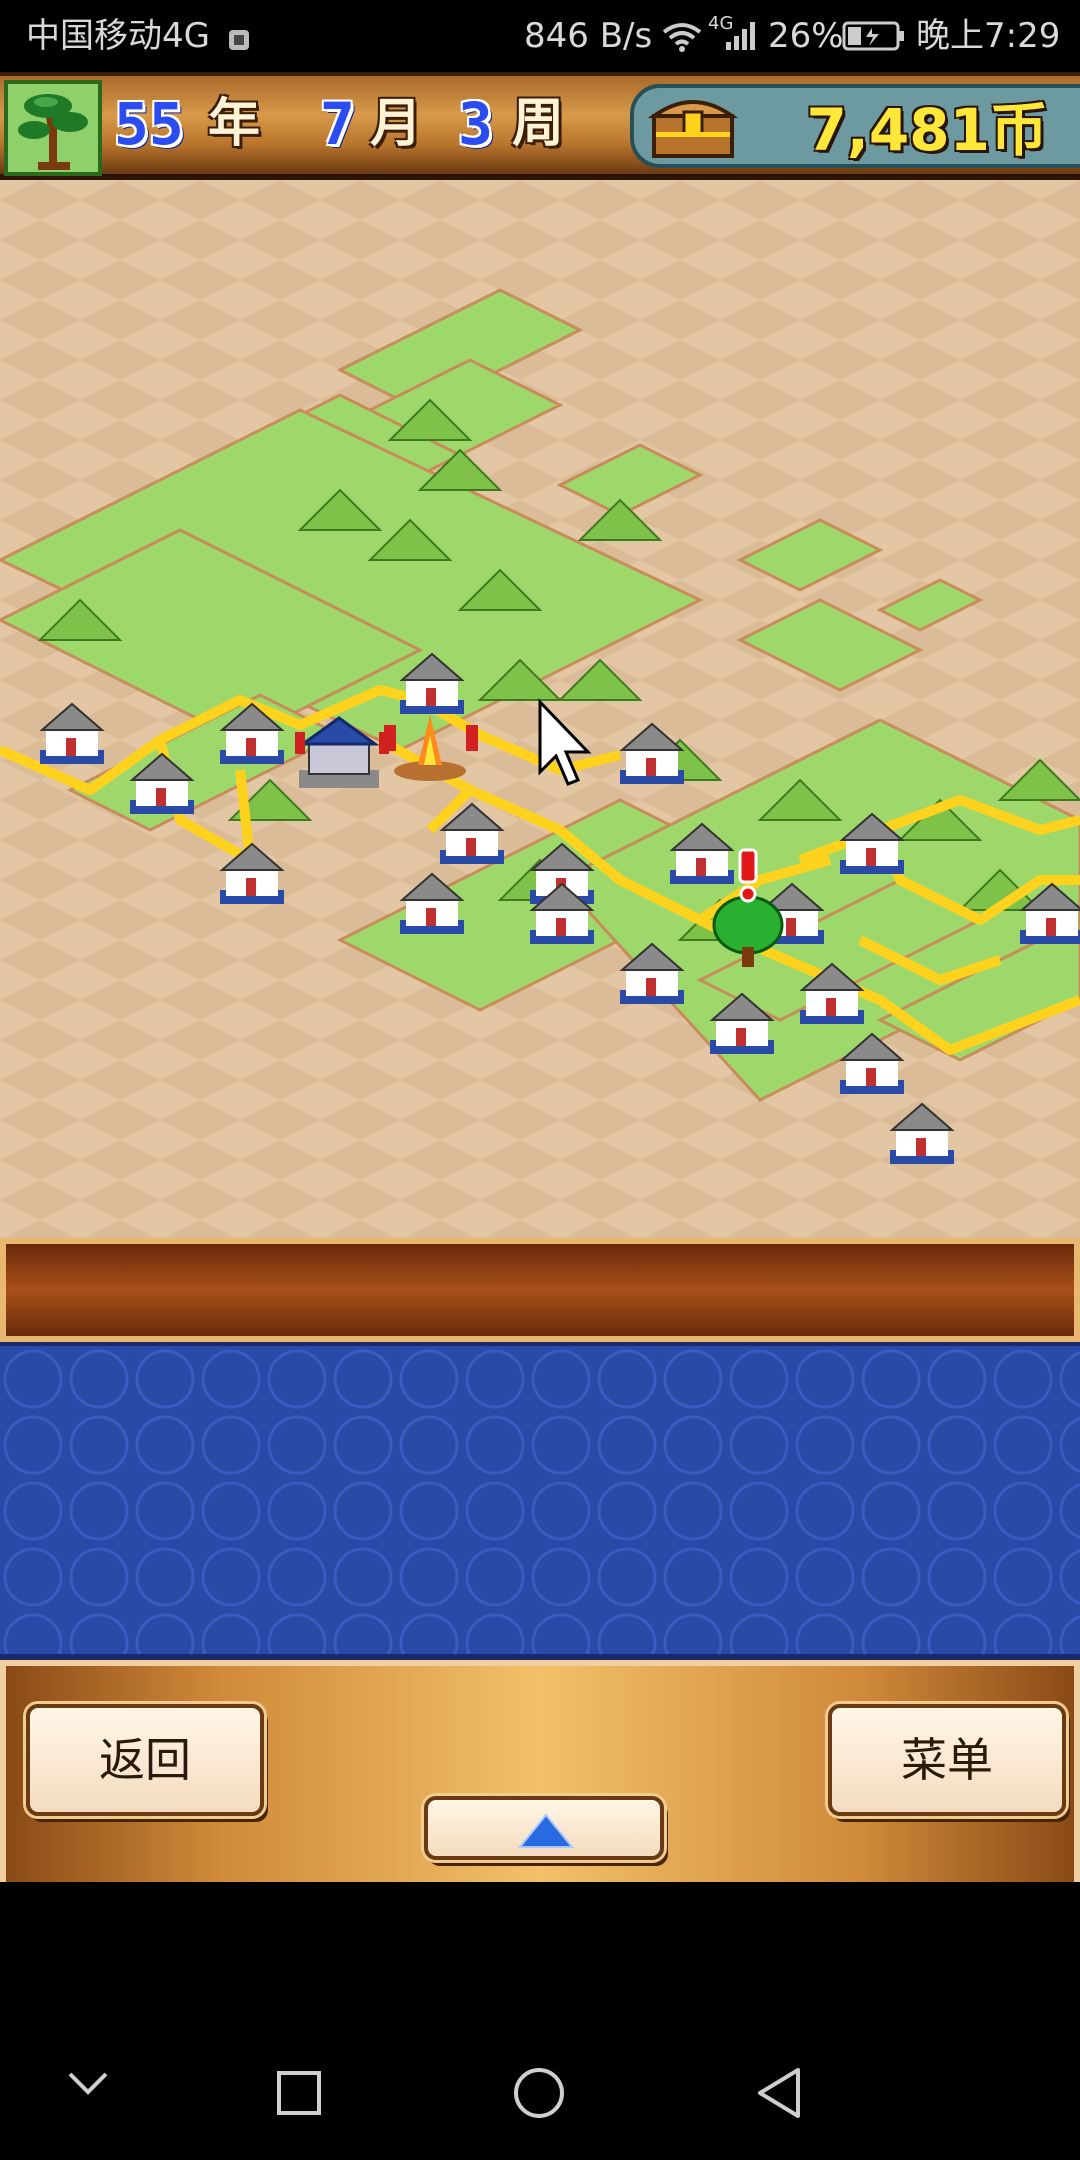  I want to click on message-bar, so click(540, 1290).